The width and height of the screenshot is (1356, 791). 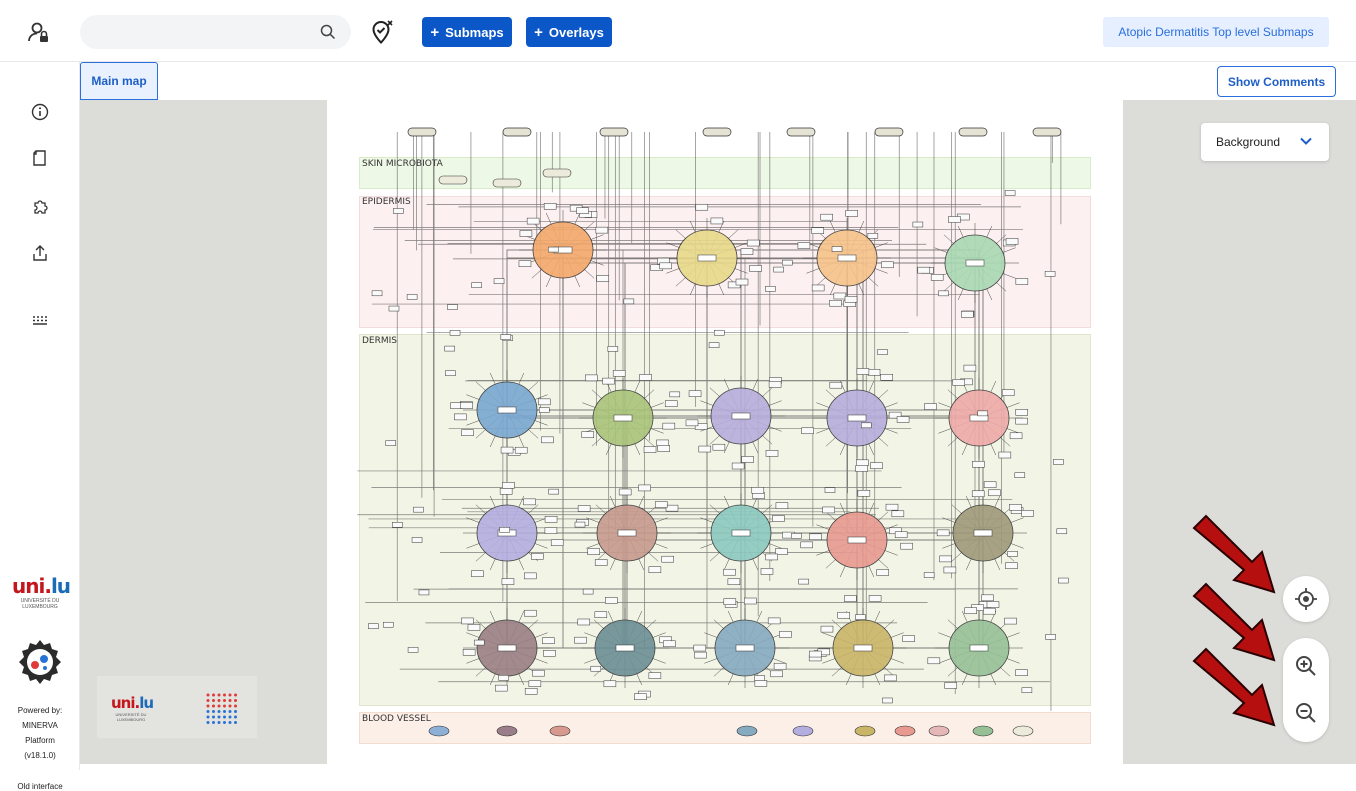 I want to click on submaps-button: + Submaps, so click(x=467, y=32).